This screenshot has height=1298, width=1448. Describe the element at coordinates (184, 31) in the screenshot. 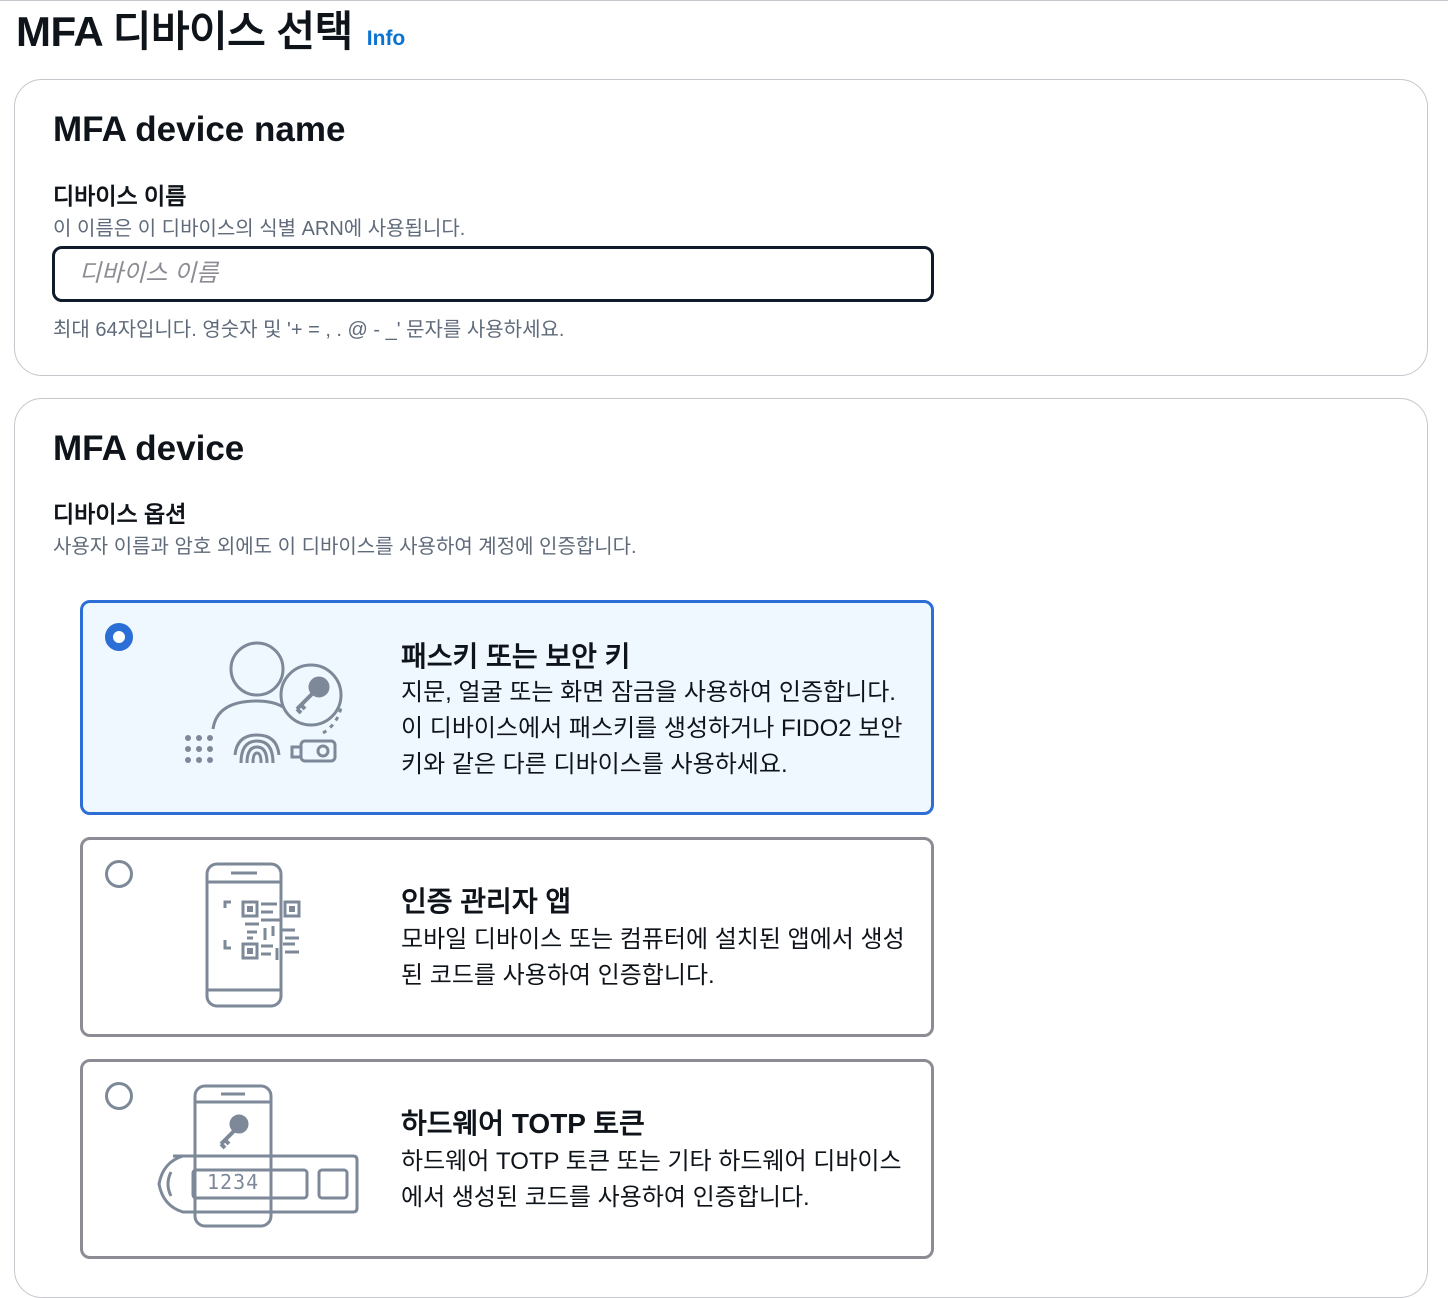

I see `page-title: MFA 디바이스 선택` at that location.